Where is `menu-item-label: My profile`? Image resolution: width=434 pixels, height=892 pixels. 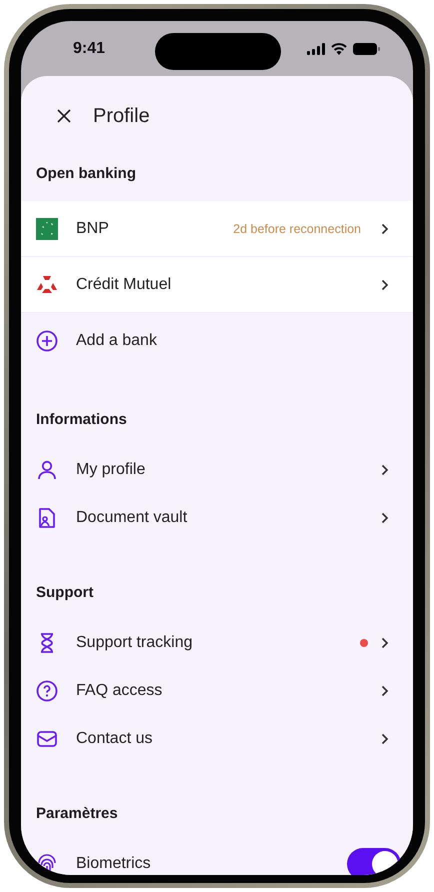
menu-item-label: My profile is located at coordinates (111, 470).